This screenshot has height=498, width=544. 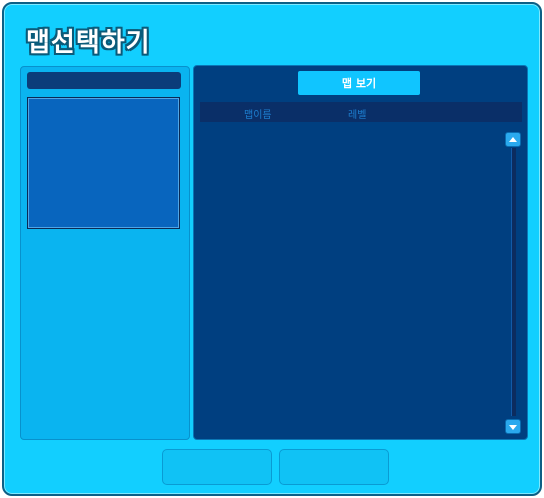 I want to click on scroll-down-button, so click(x=513, y=426).